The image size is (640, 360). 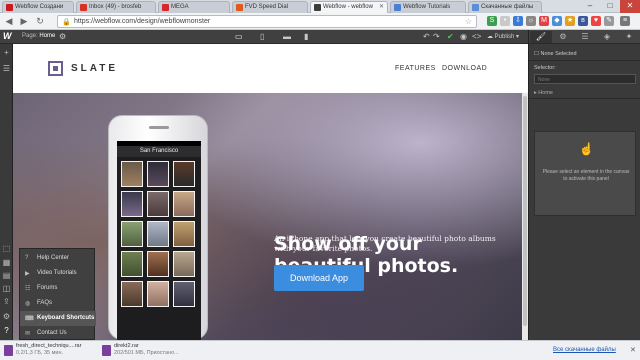 What do you see at coordinates (629, 37) in the screenshot?
I see `interactions-icon: ✦` at bounding box center [629, 37].